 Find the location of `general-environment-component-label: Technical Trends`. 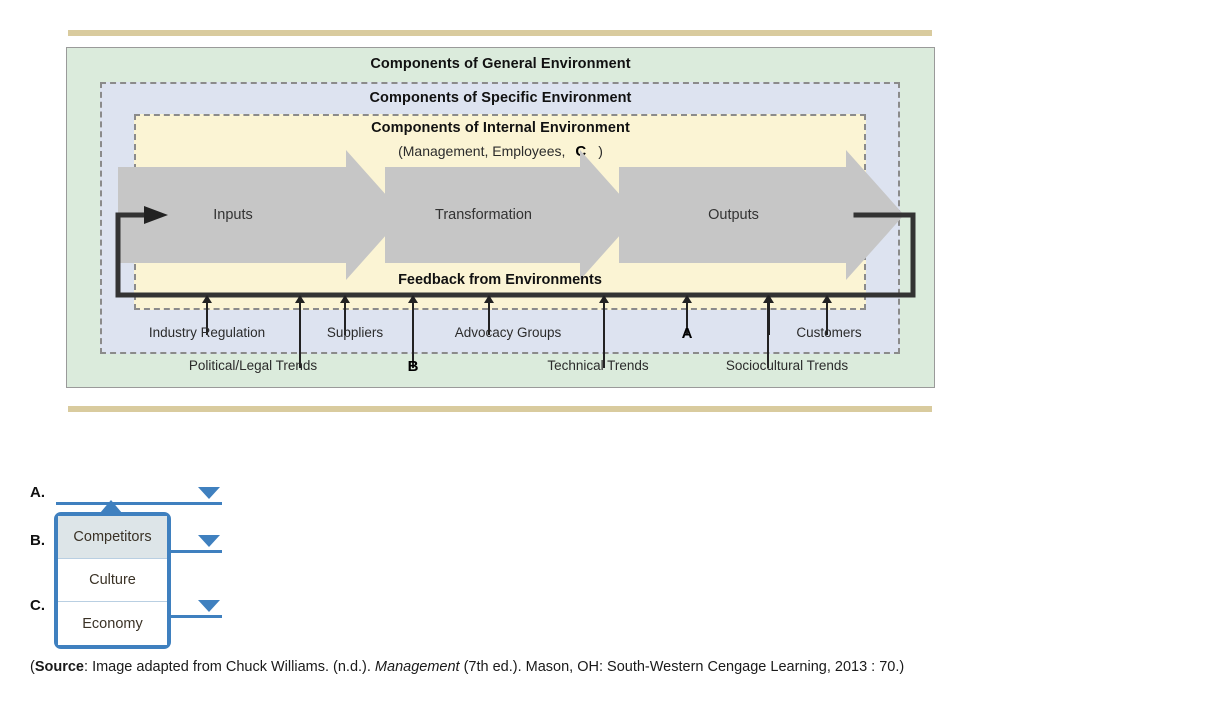

general-environment-component-label: Technical Trends is located at coordinates (598, 365).